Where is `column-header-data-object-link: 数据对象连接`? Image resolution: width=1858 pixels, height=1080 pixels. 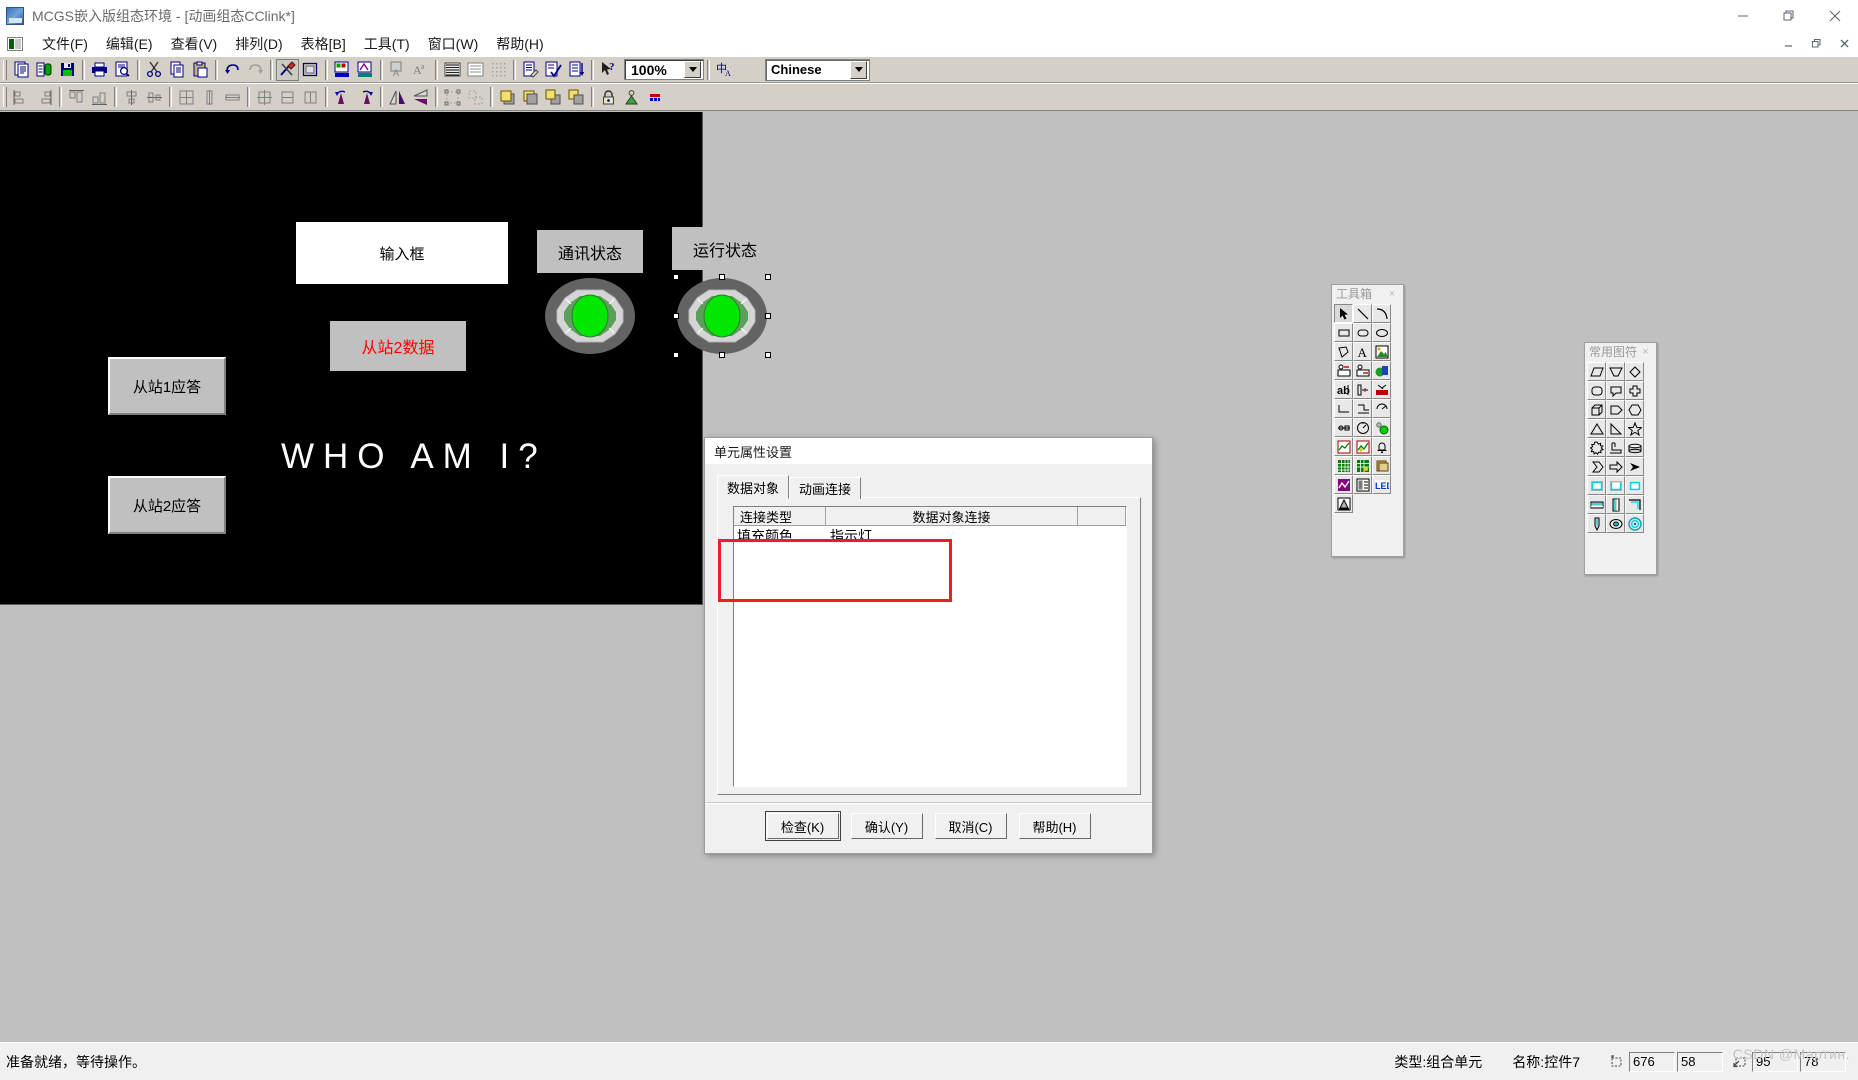
column-header-data-object-link: 数据对象连接 is located at coordinates (952, 516).